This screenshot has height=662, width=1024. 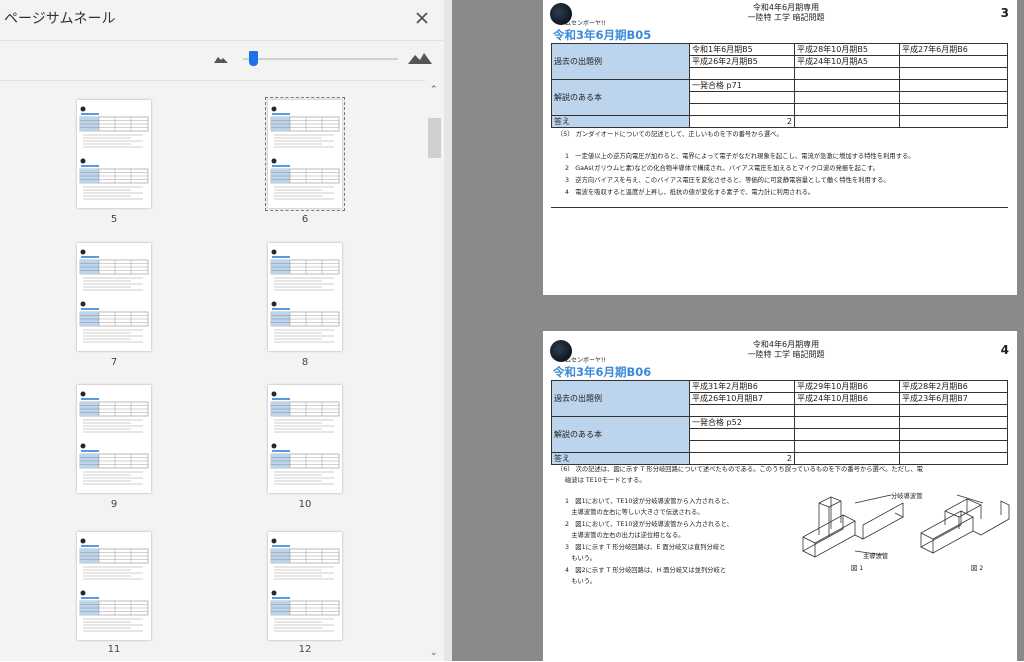 I want to click on answer-option: 2 図1において、TE10波が分岐導波管から入力されると、, so click(x=649, y=524).